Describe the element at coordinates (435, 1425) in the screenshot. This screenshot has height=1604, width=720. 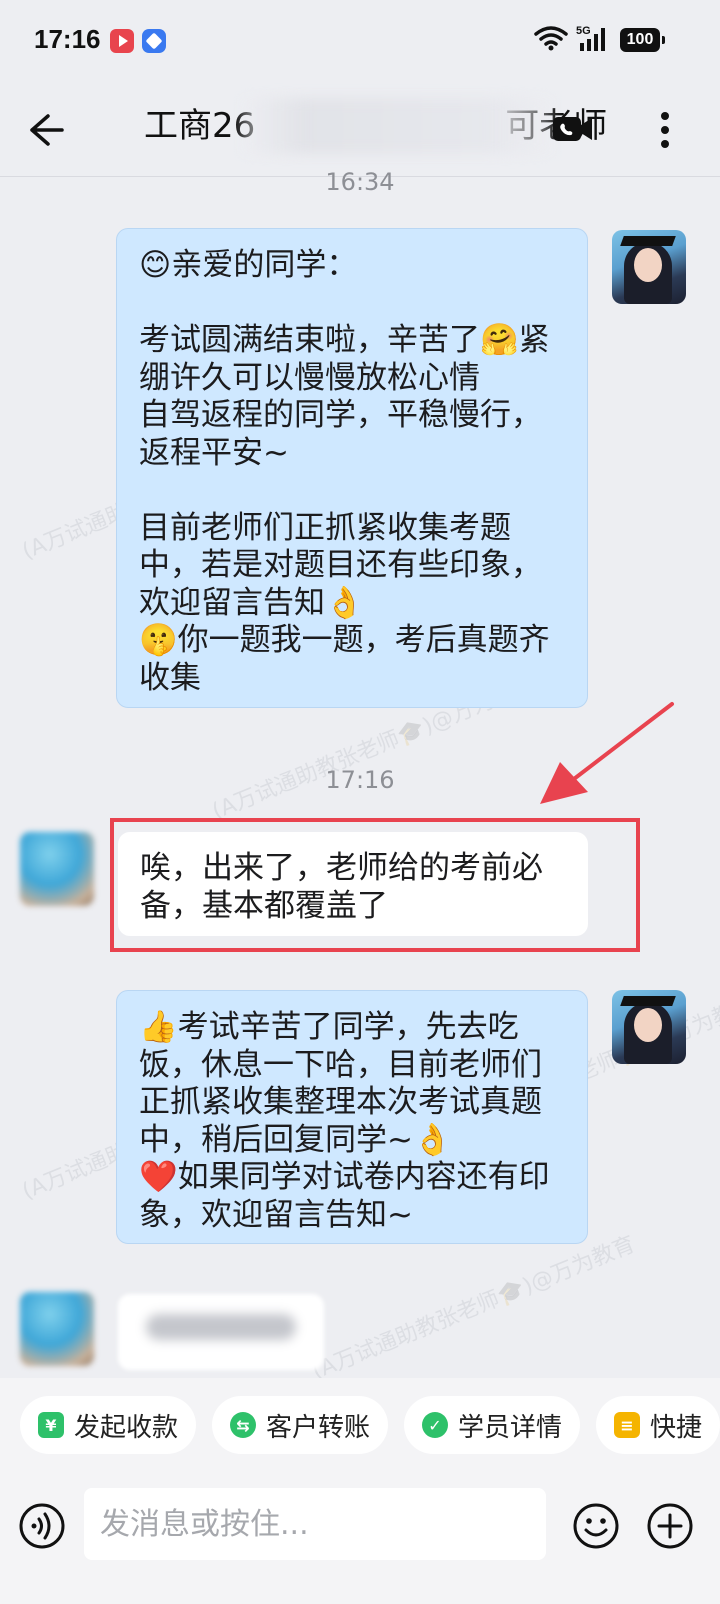
I see `student-profile-icon: ✓` at that location.